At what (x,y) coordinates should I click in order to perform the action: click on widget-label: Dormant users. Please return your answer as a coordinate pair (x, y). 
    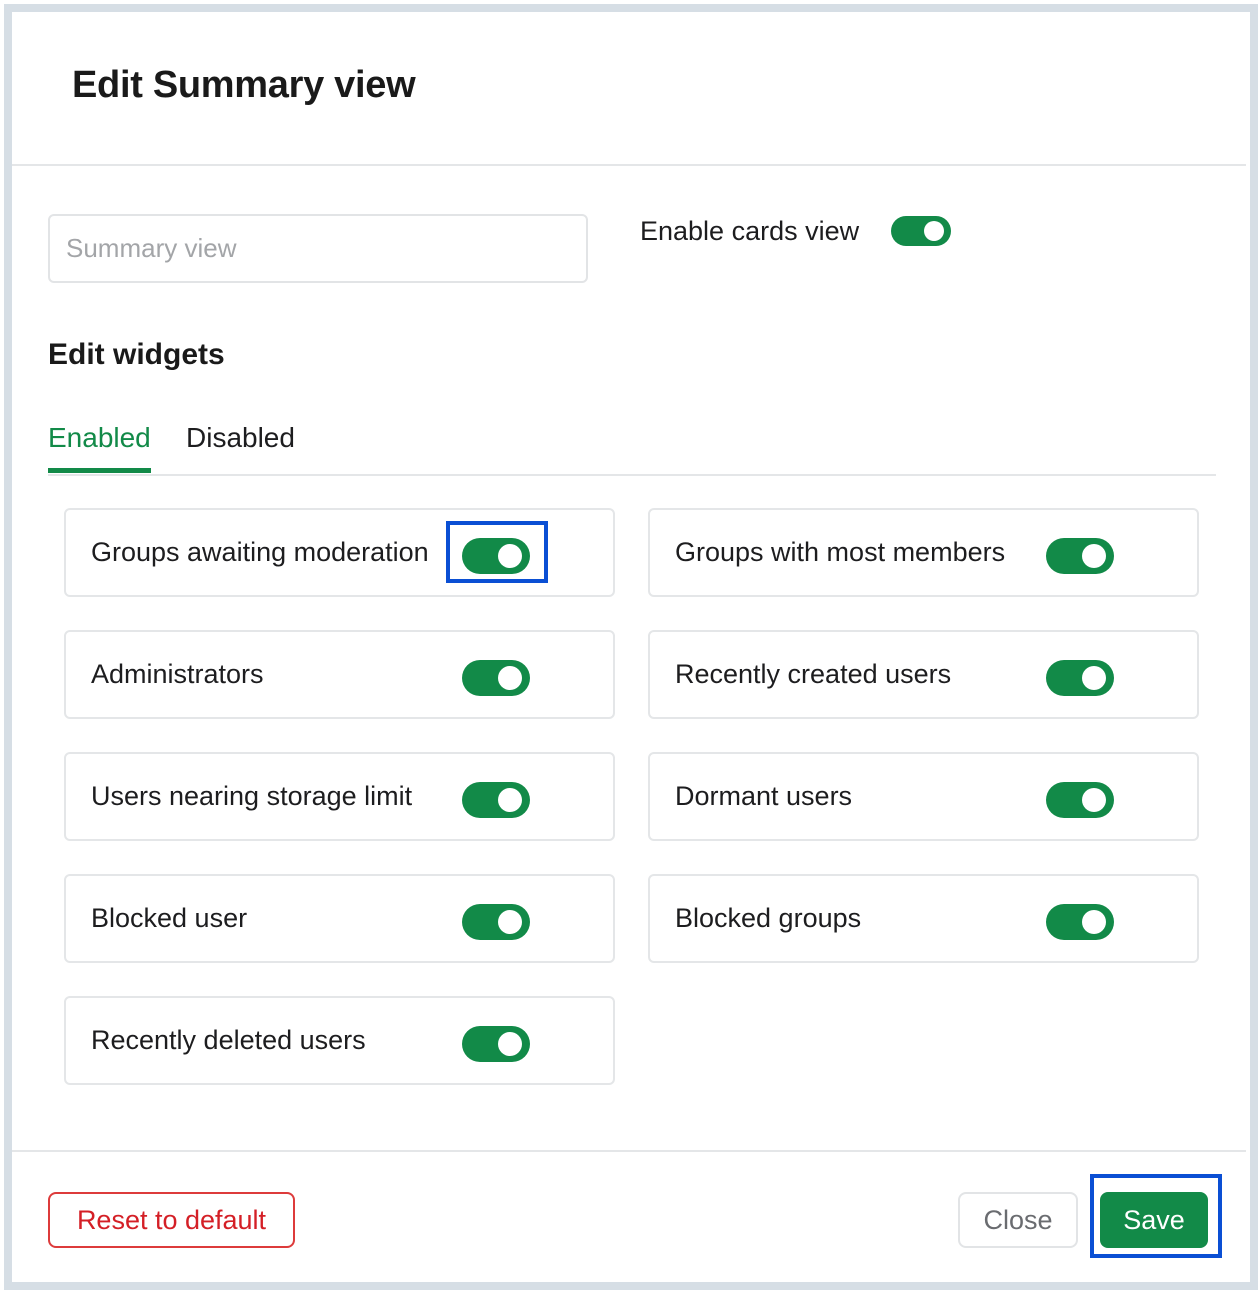
    Looking at the image, I should click on (764, 796).